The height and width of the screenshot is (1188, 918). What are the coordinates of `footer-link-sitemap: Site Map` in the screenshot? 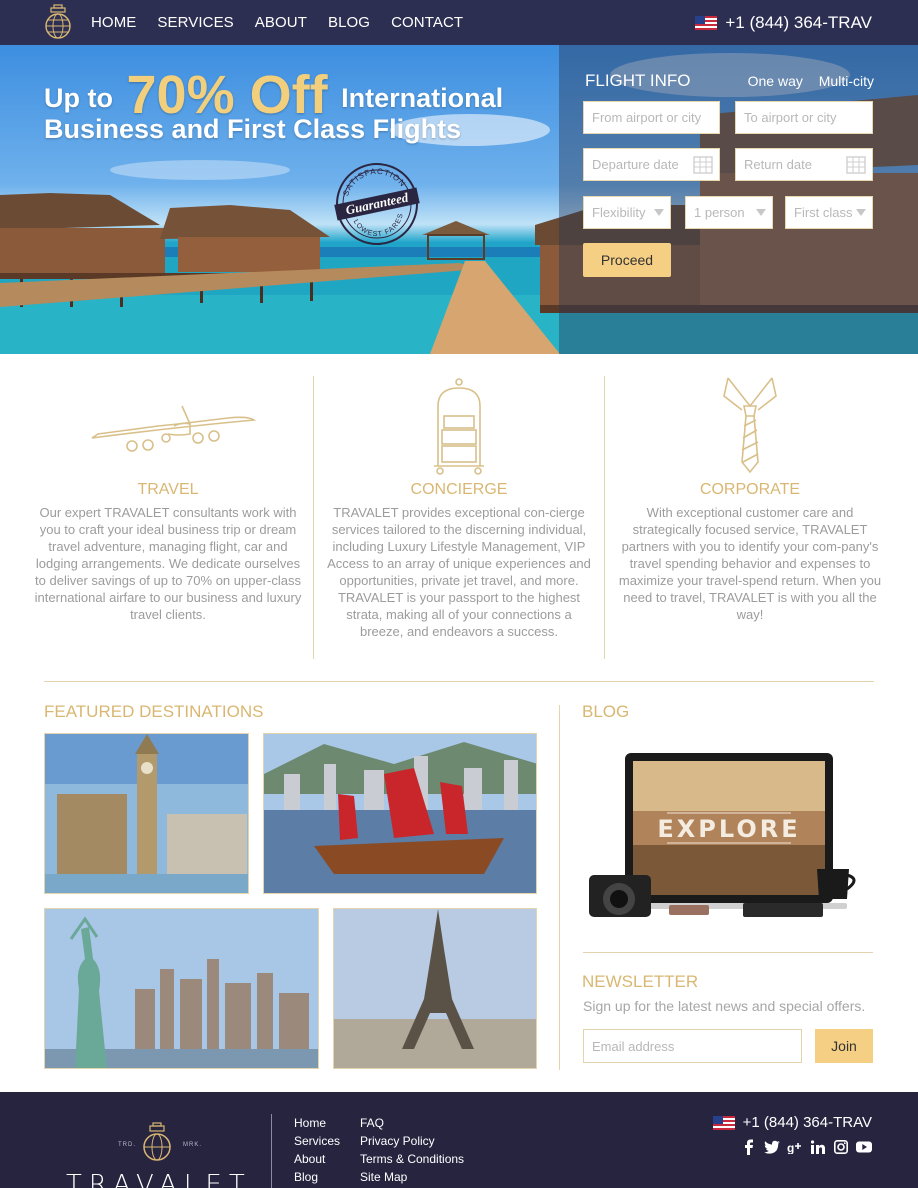 It's located at (412, 1177).